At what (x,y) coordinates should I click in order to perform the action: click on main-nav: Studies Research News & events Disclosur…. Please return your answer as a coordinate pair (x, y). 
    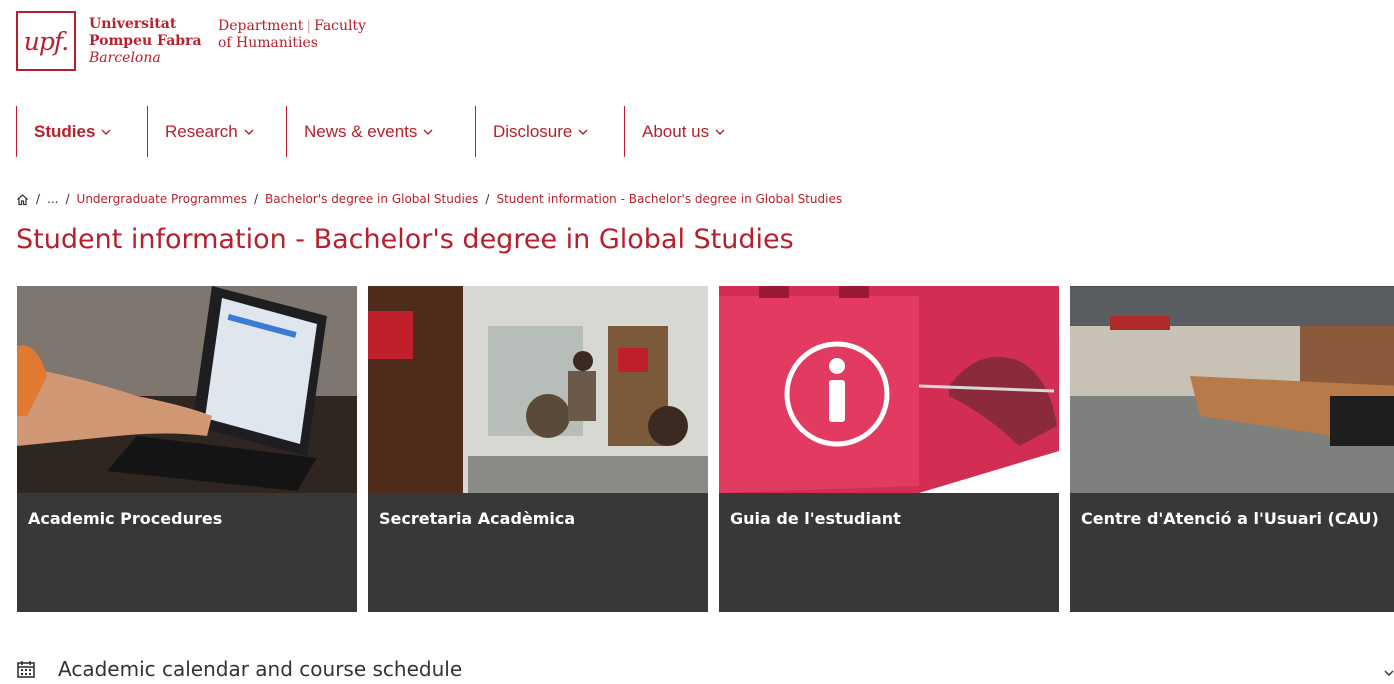
    Looking at the image, I should click on (379, 131).